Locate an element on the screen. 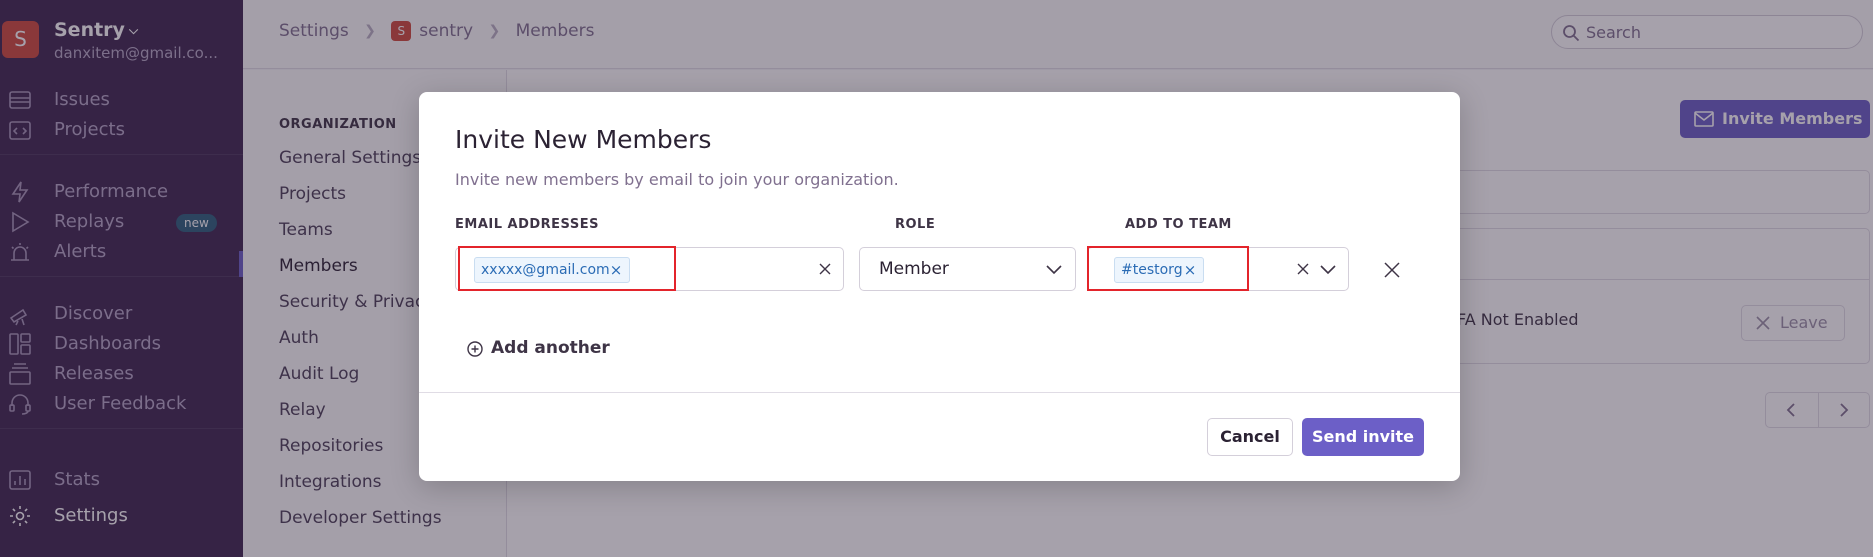 This screenshot has width=1873, height=557. modal-title: Invite New Members is located at coordinates (583, 139).